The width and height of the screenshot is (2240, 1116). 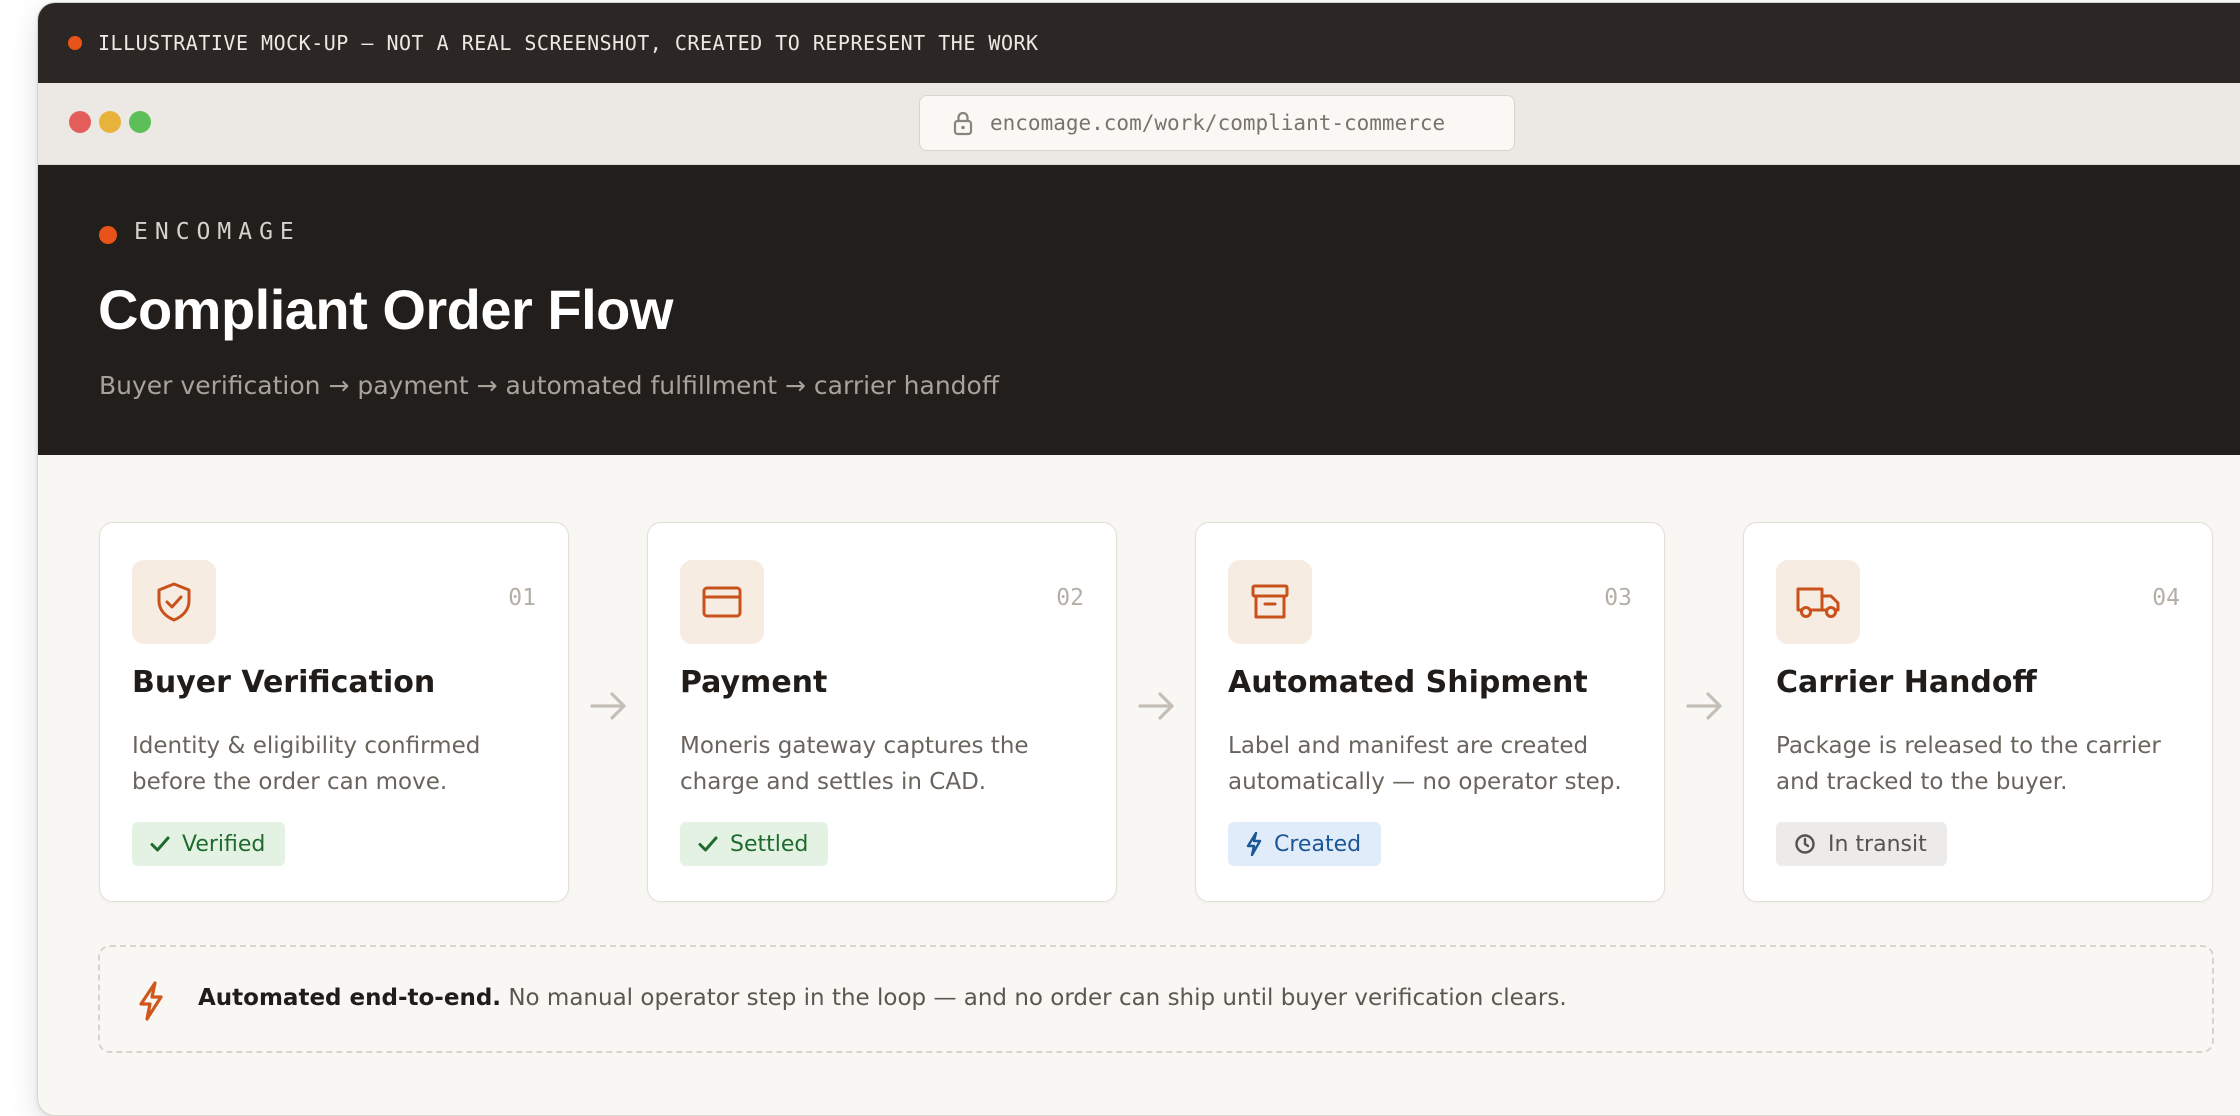 What do you see at coordinates (75, 43) in the screenshot?
I see `banner-dot` at bounding box center [75, 43].